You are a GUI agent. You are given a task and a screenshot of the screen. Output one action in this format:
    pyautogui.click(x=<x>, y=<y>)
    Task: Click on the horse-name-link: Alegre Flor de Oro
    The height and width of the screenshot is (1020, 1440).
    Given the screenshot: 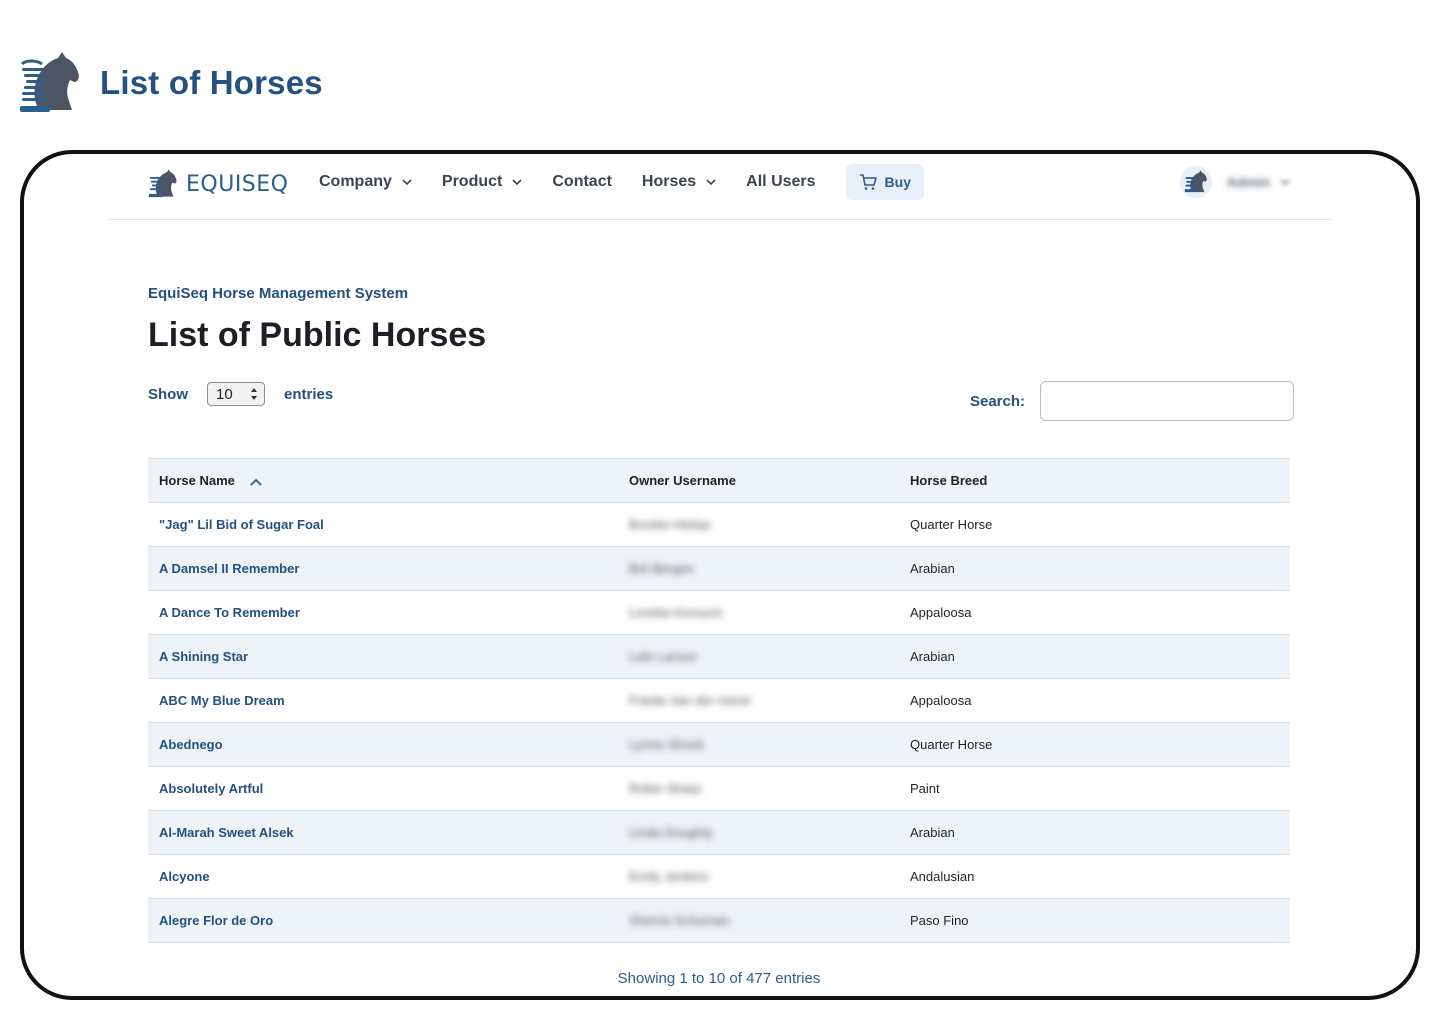 What is the action you would take?
    pyautogui.click(x=216, y=920)
    